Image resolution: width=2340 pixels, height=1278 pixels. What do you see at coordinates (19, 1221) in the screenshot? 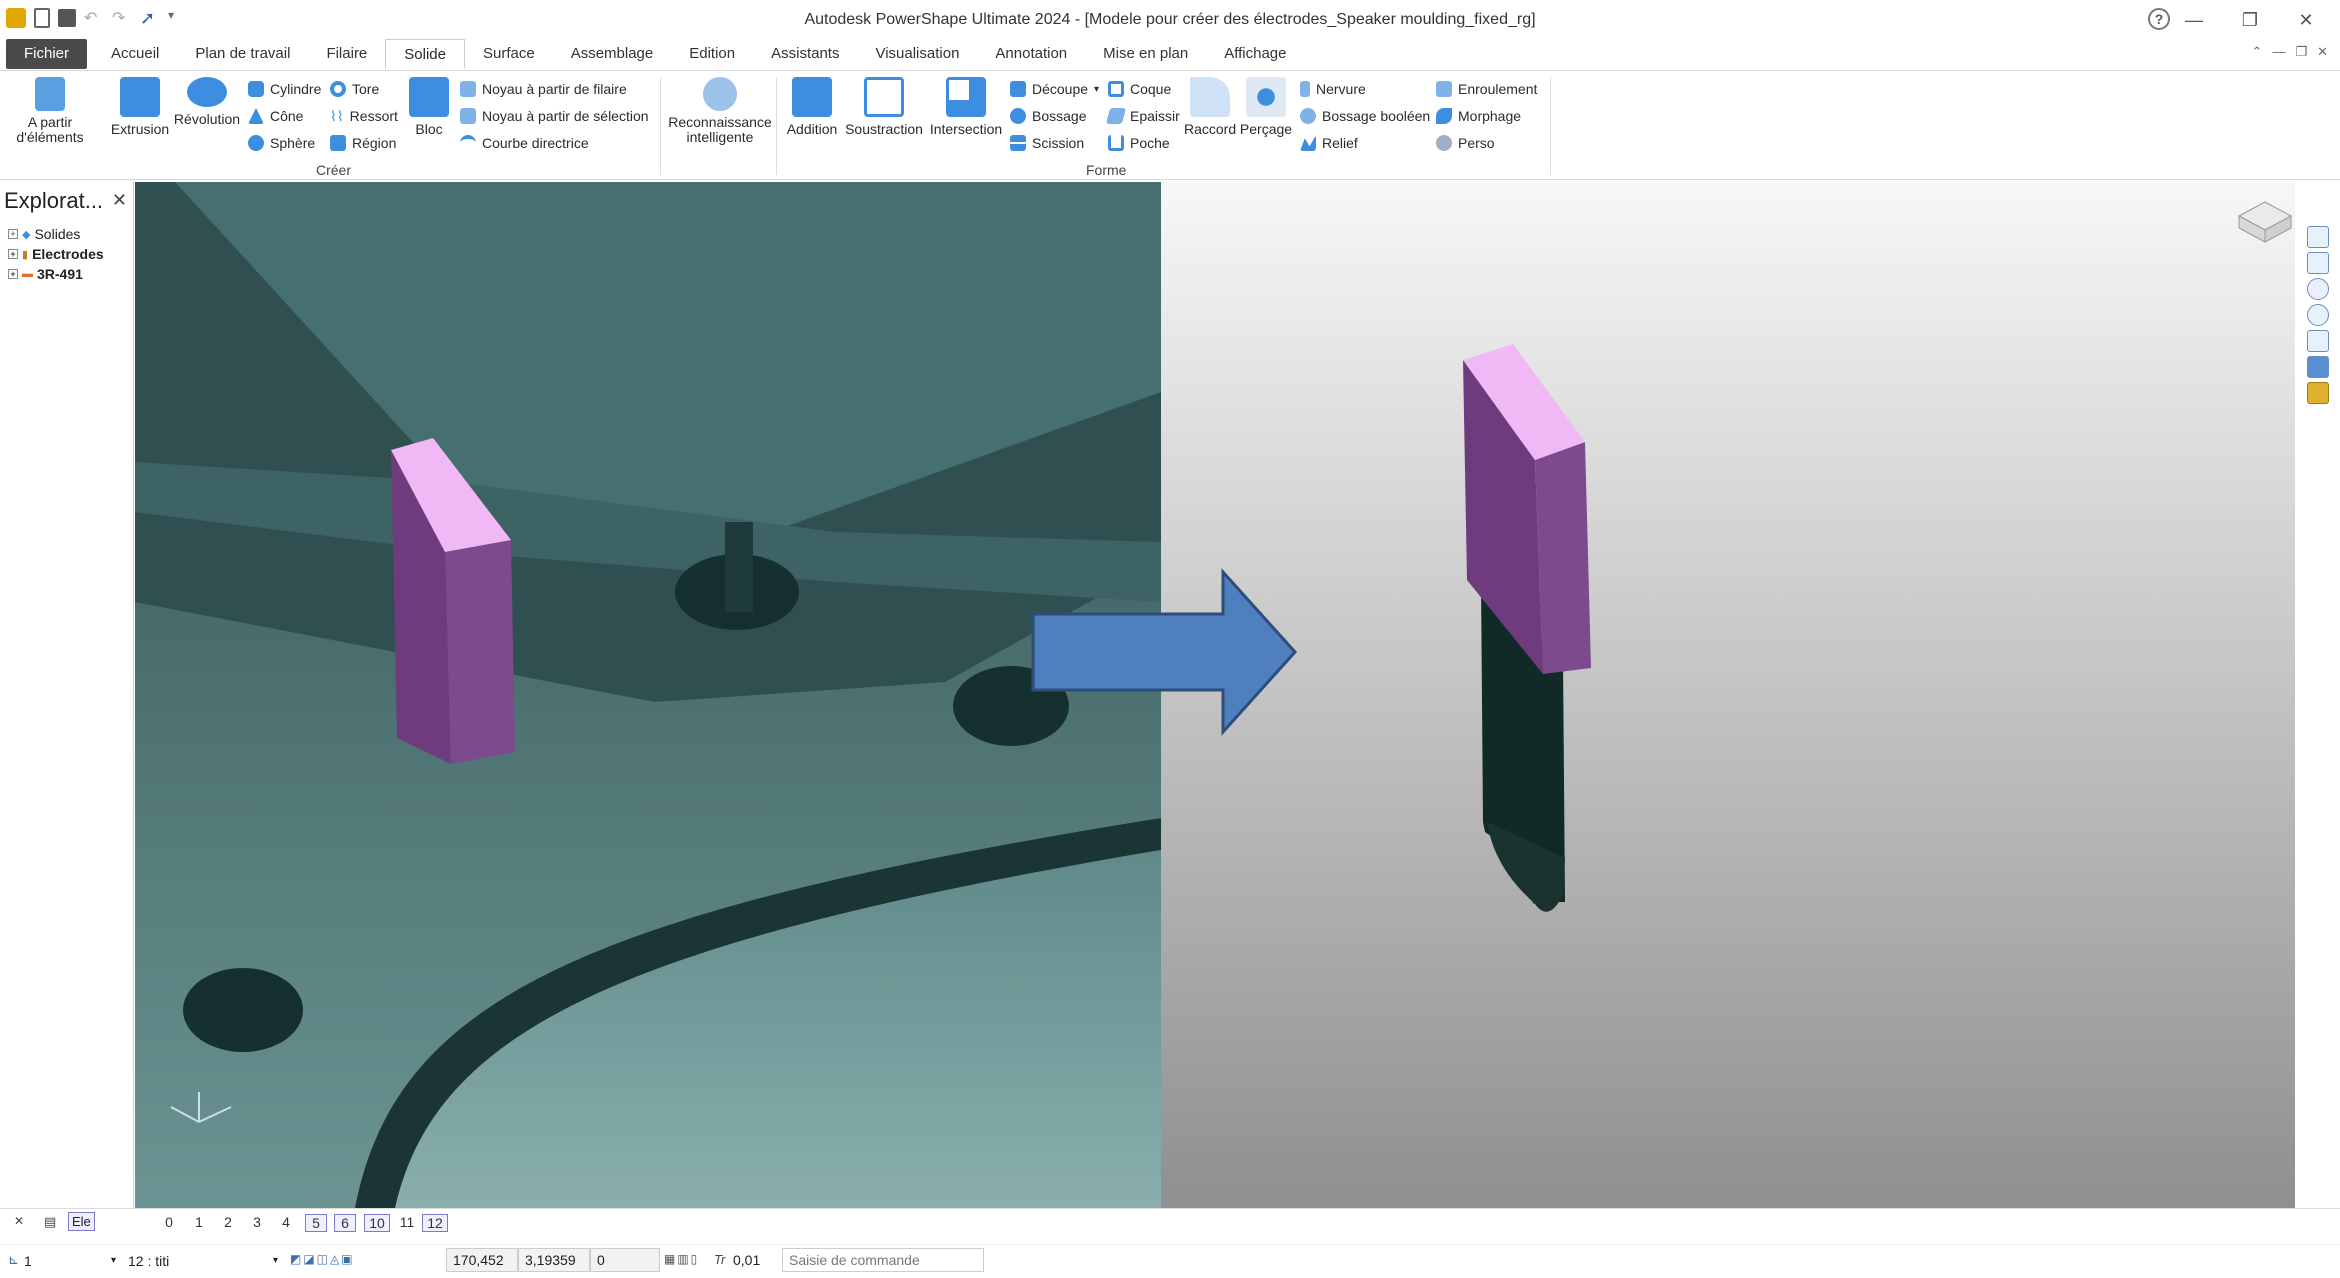
I see `levels-close-icon: ✕` at bounding box center [19, 1221].